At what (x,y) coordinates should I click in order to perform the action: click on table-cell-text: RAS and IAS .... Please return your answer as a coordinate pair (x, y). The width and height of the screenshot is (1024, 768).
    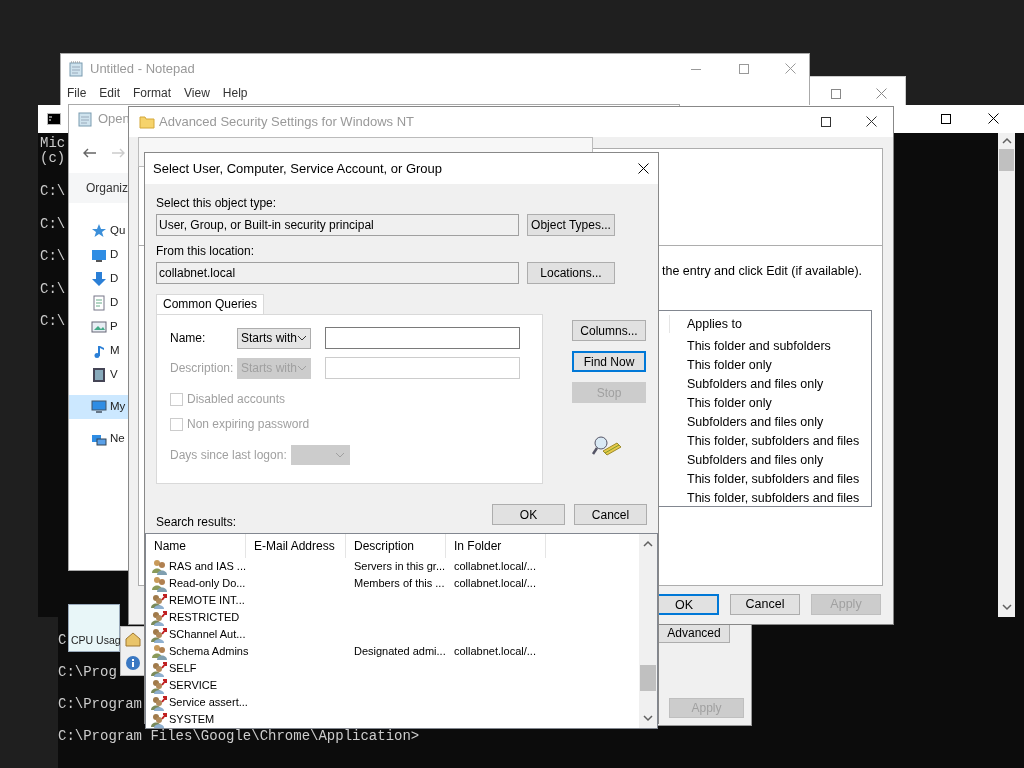
    Looking at the image, I should click on (208, 567).